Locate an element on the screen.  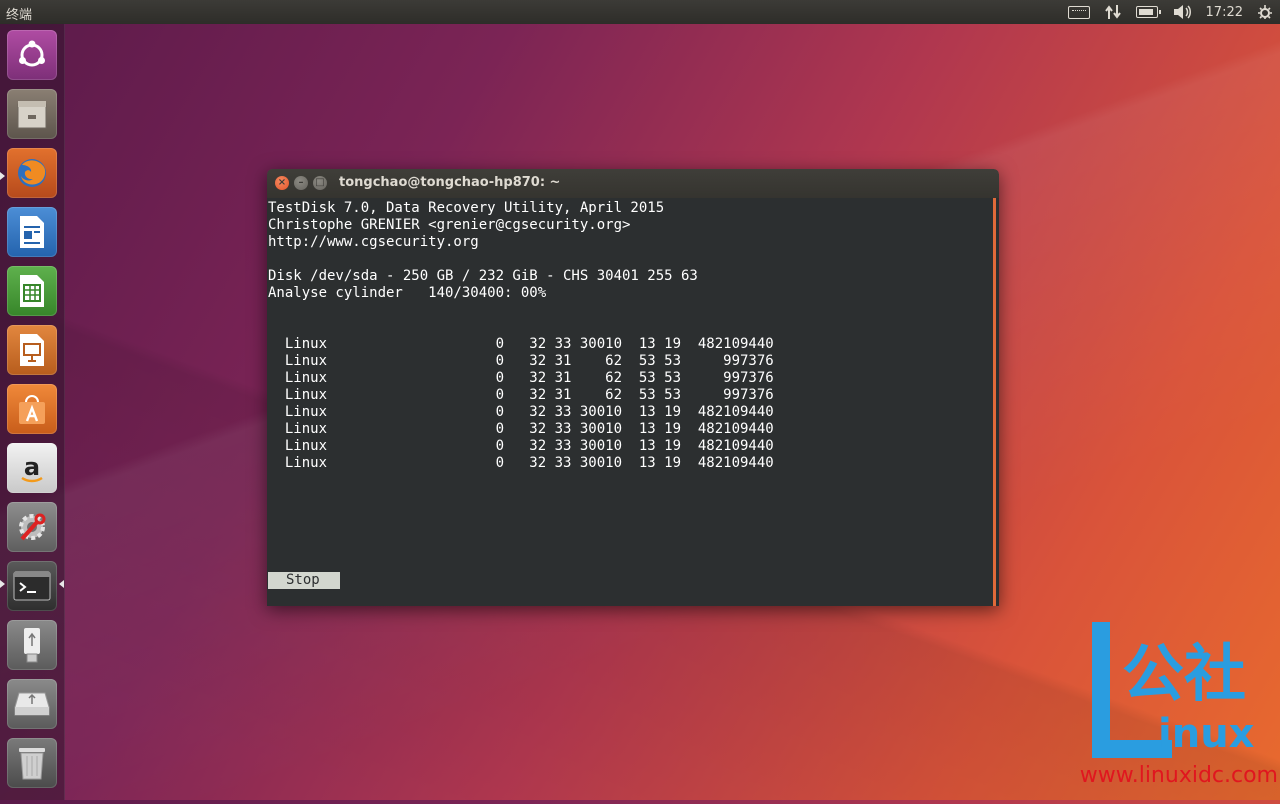
terminal-scrollbar is located at coordinates (994, 402).